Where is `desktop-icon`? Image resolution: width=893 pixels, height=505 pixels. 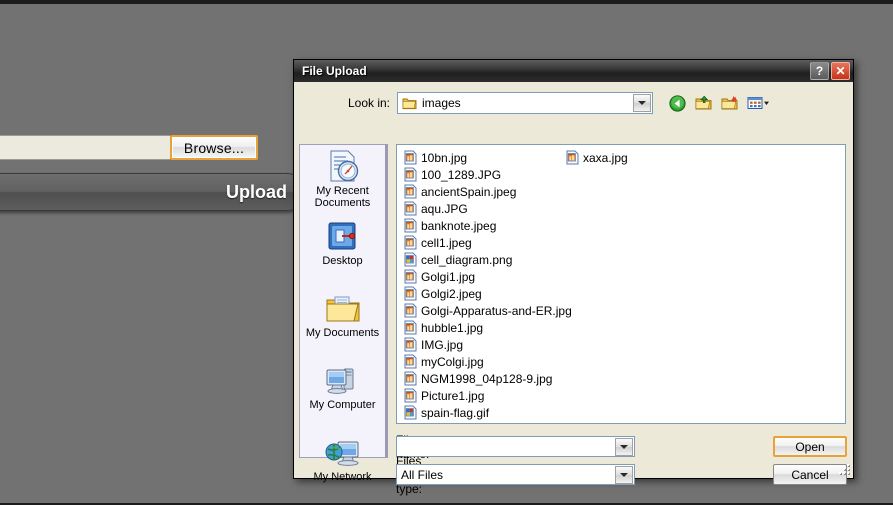 desktop-icon is located at coordinates (343, 237).